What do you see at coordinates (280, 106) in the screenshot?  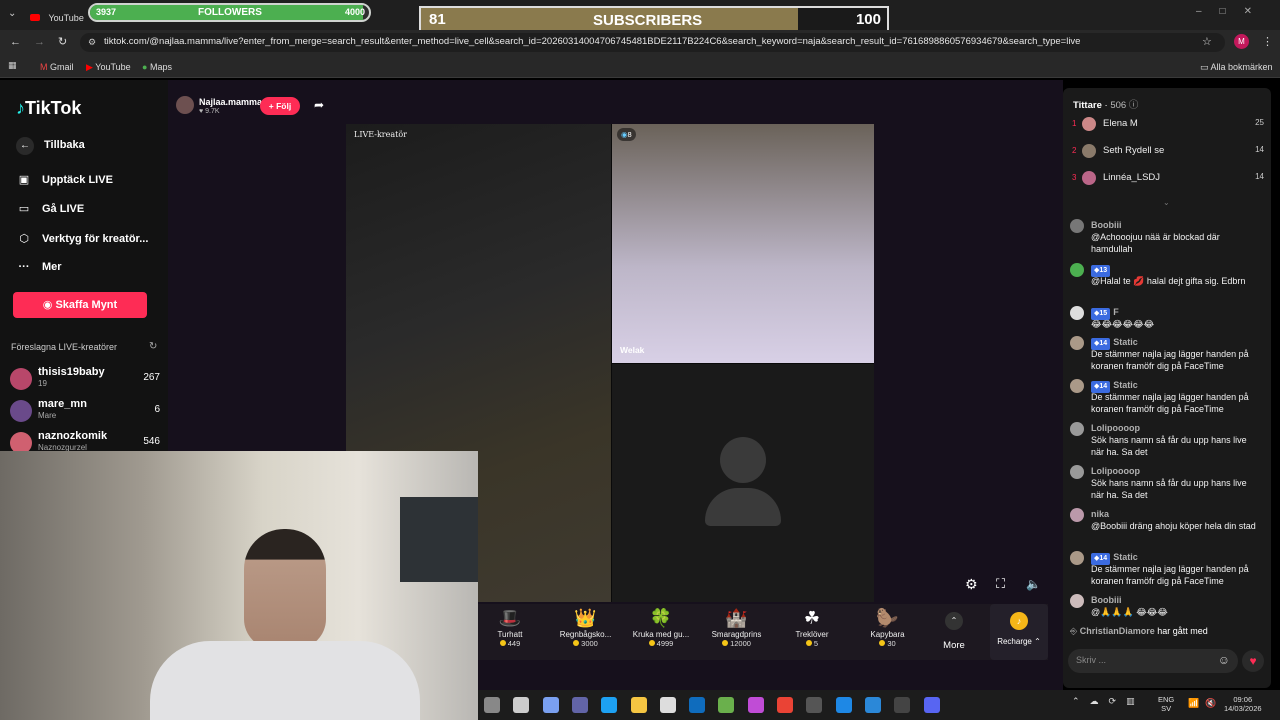 I see `follow-button: + Följ` at bounding box center [280, 106].